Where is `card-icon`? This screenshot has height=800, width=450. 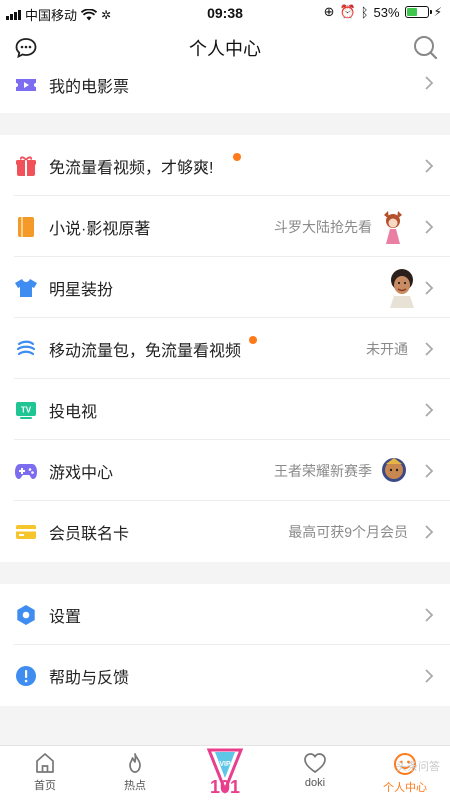
card-icon is located at coordinates (26, 532).